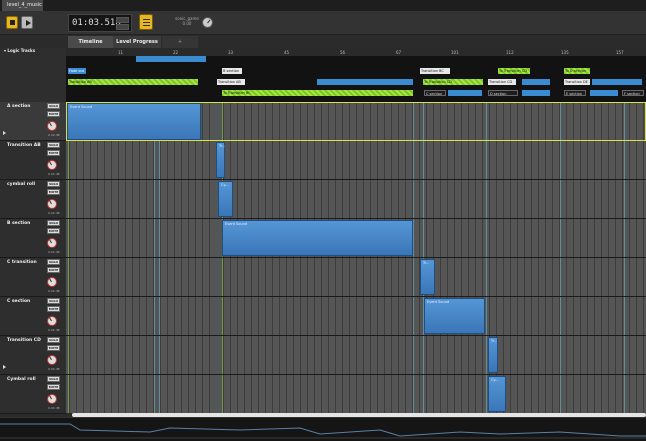  What do you see at coordinates (207, 22) in the screenshot?
I see `parameter-knob` at bounding box center [207, 22].